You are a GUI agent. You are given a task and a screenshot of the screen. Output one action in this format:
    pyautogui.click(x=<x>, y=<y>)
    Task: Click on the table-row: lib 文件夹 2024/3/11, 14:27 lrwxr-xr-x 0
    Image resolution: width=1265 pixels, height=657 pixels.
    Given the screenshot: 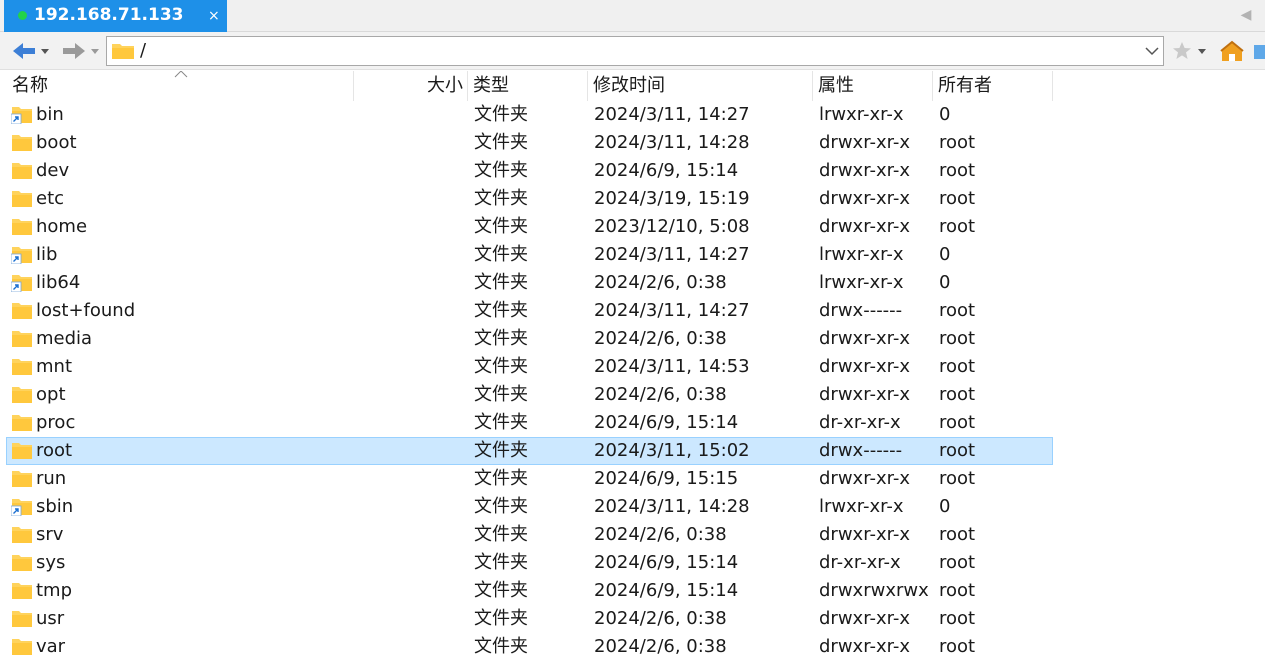 What is the action you would take?
    pyautogui.click(x=529, y=255)
    